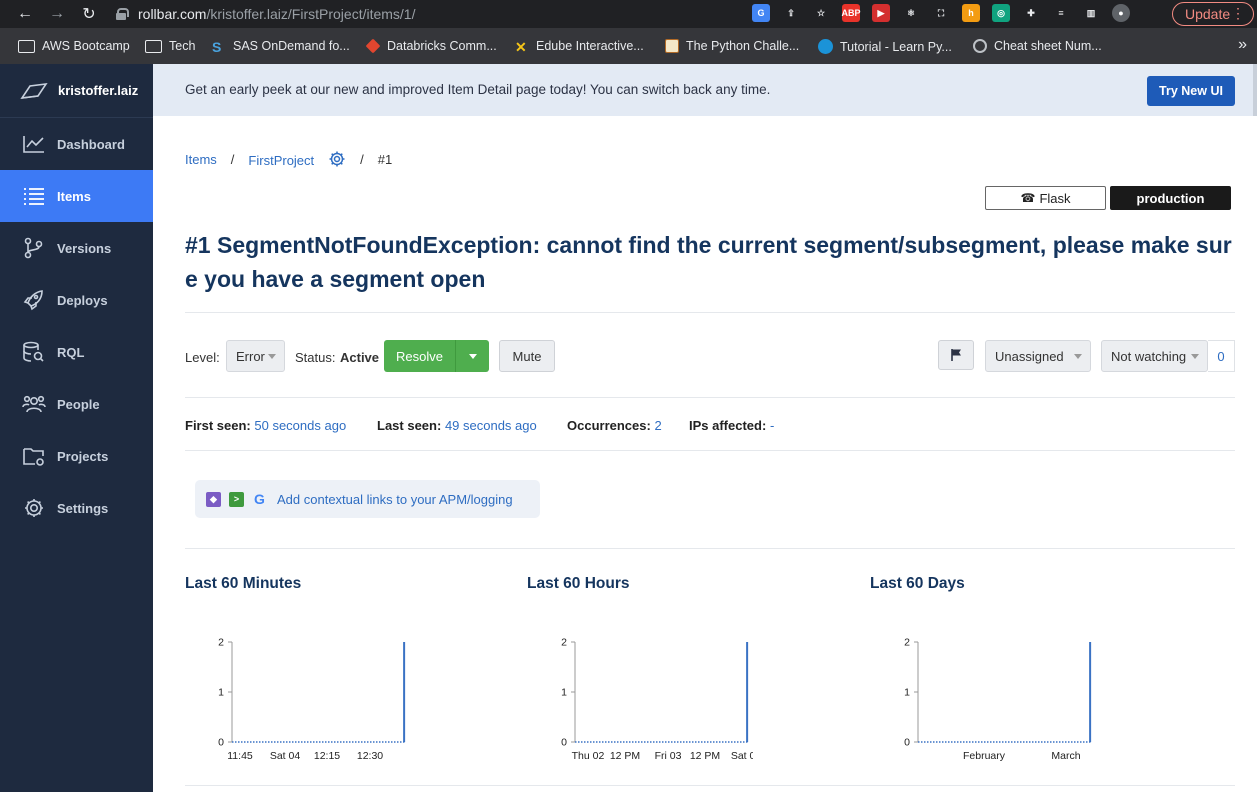  What do you see at coordinates (34, 352) in the screenshot?
I see `database-search-icon` at bounding box center [34, 352].